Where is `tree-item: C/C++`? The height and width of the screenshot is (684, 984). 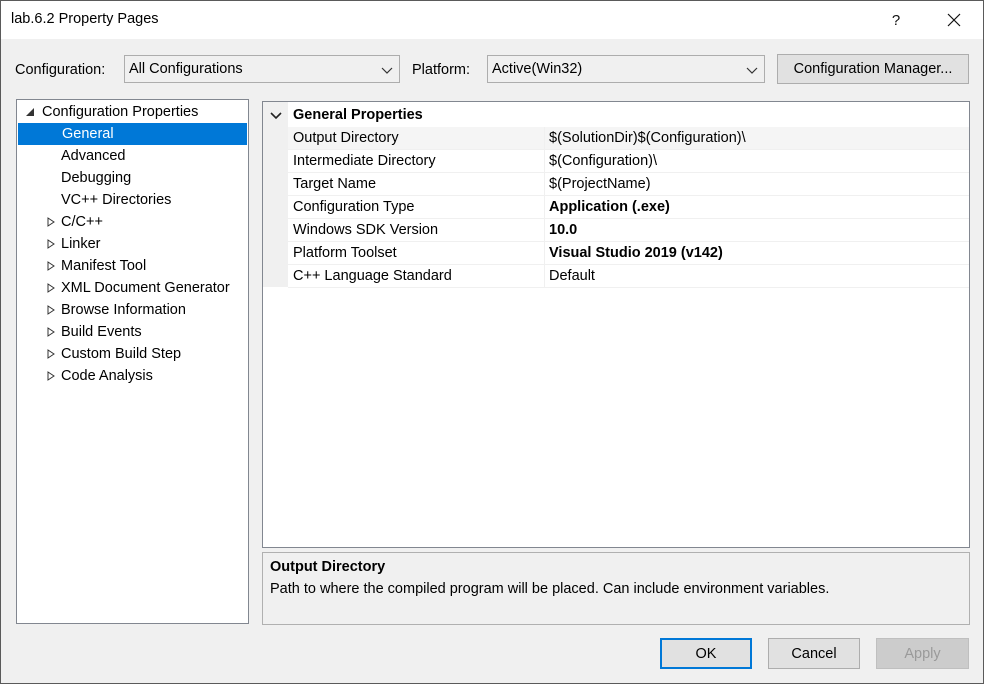 tree-item: C/C++ is located at coordinates (132, 222).